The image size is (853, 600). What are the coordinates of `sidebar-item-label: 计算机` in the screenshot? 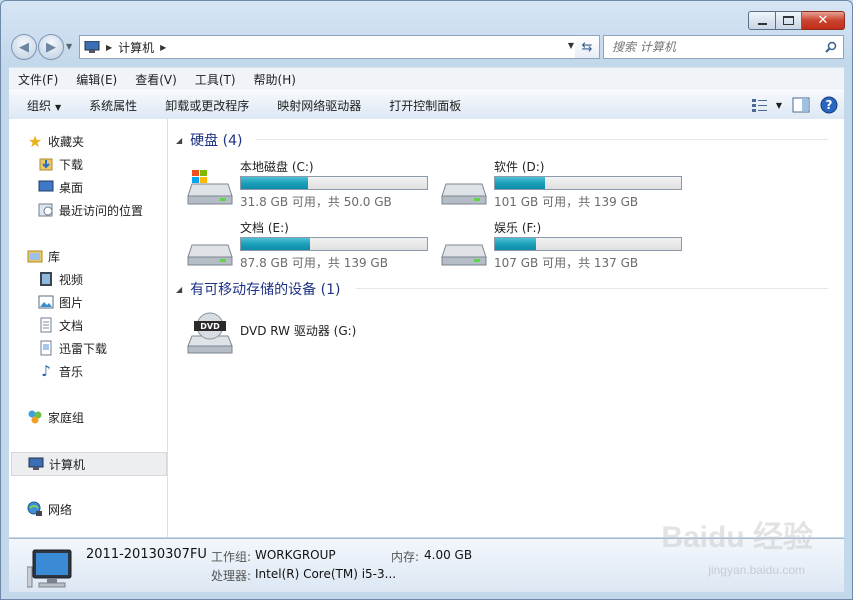 It's located at (67, 464).